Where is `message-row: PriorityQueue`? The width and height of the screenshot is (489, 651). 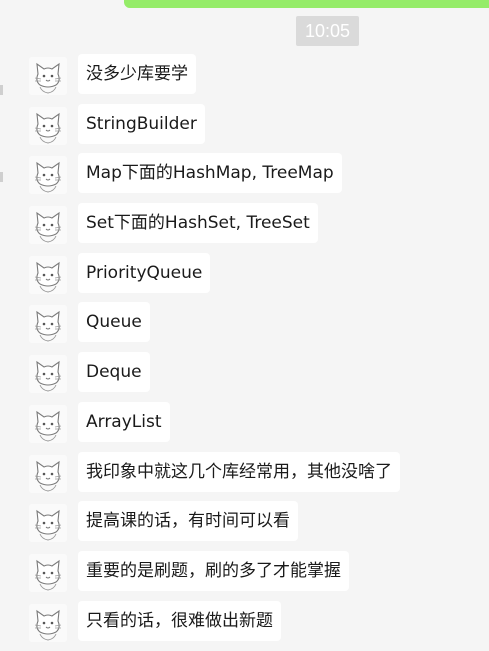 message-row: PriorityQueue is located at coordinates (244, 277).